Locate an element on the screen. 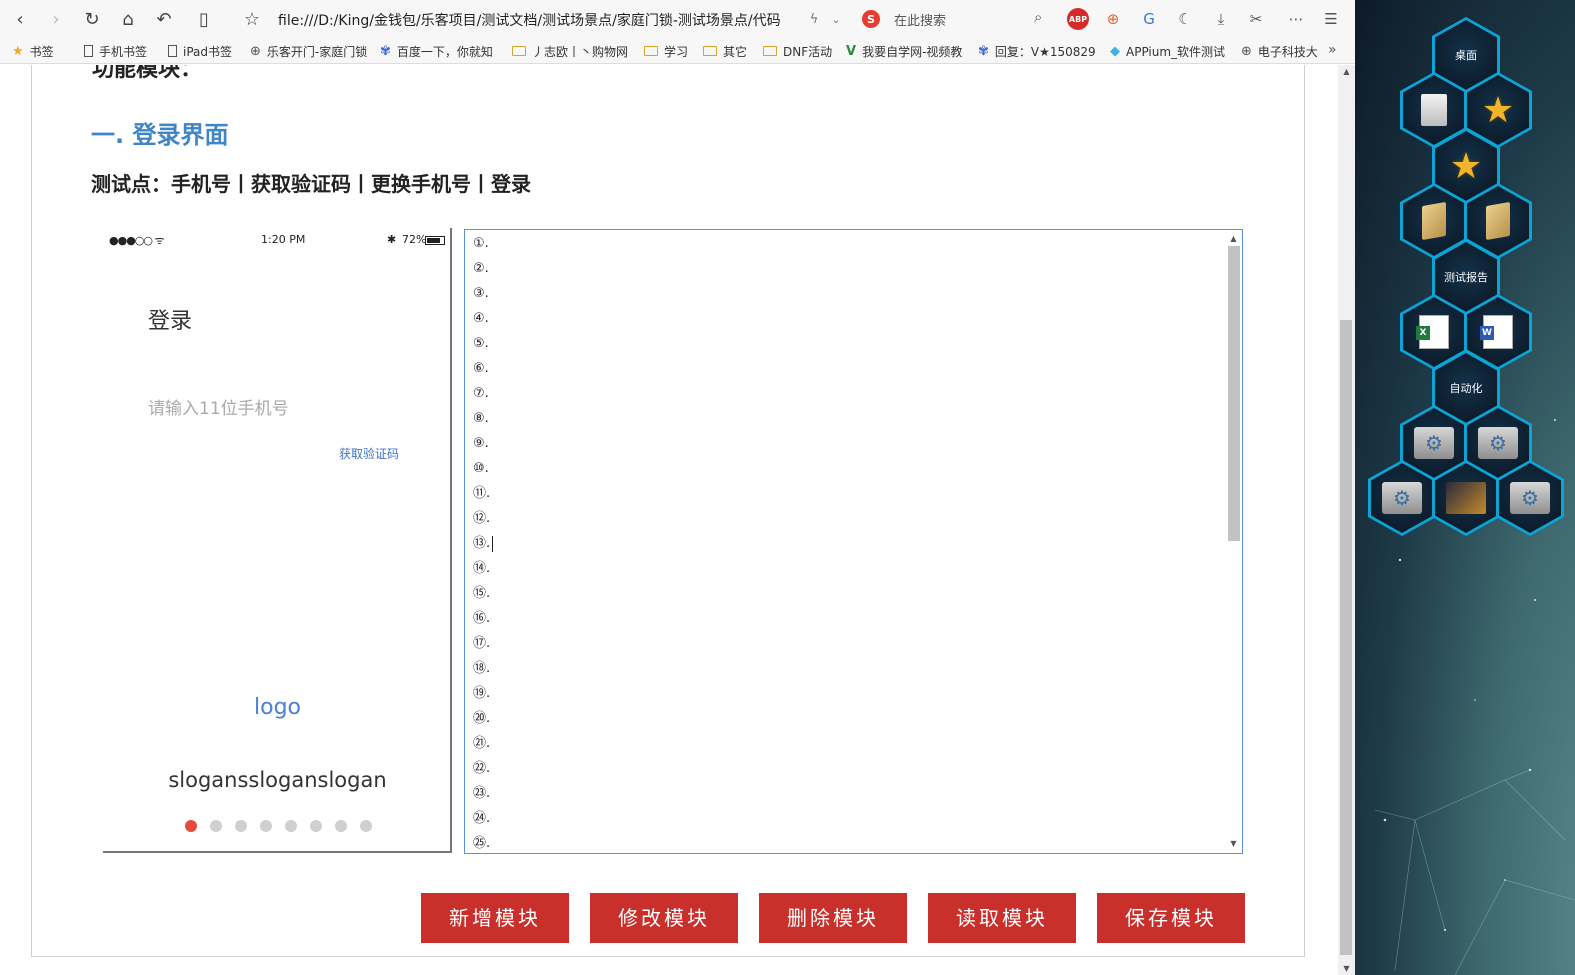 Image resolution: width=1575 pixels, height=975 pixels. textarea-scrollbar: ▲ ▼ is located at coordinates (1233, 541).